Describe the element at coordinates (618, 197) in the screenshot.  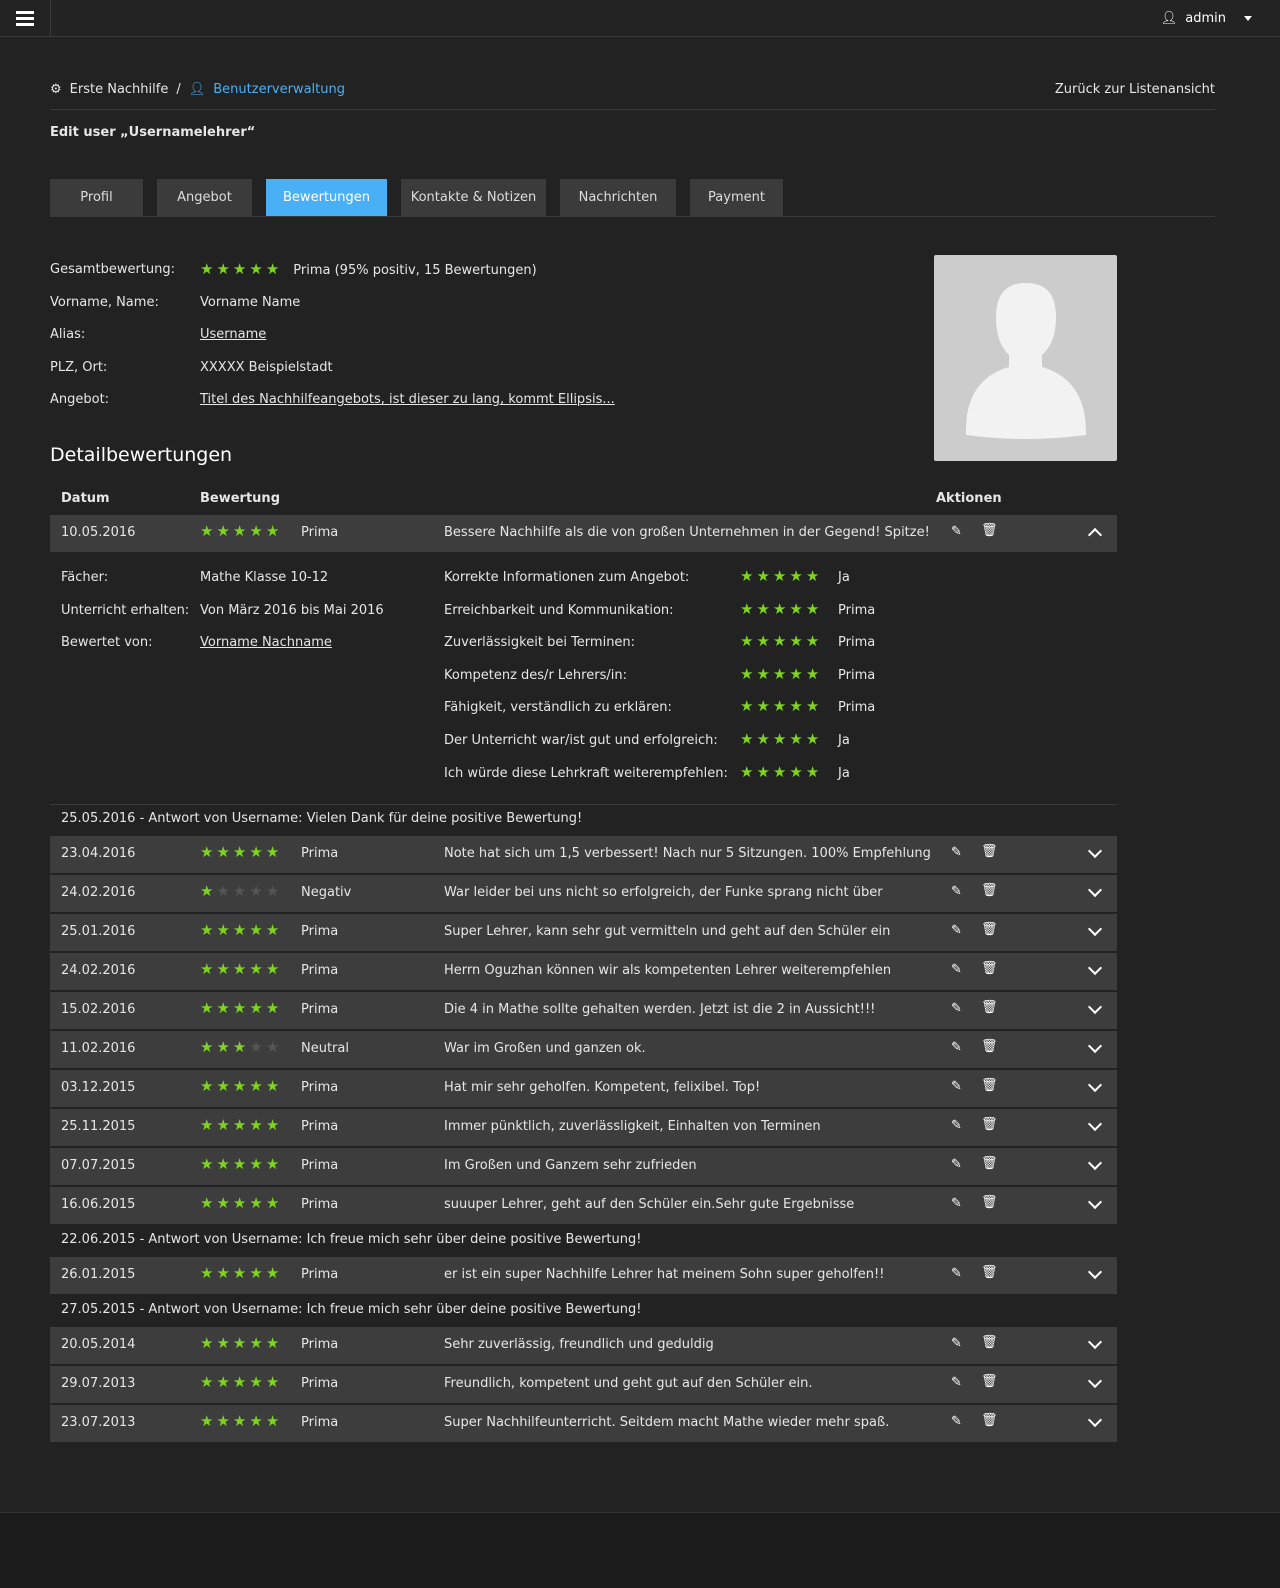
I see `tab-nachrichten: Nachrichten` at that location.